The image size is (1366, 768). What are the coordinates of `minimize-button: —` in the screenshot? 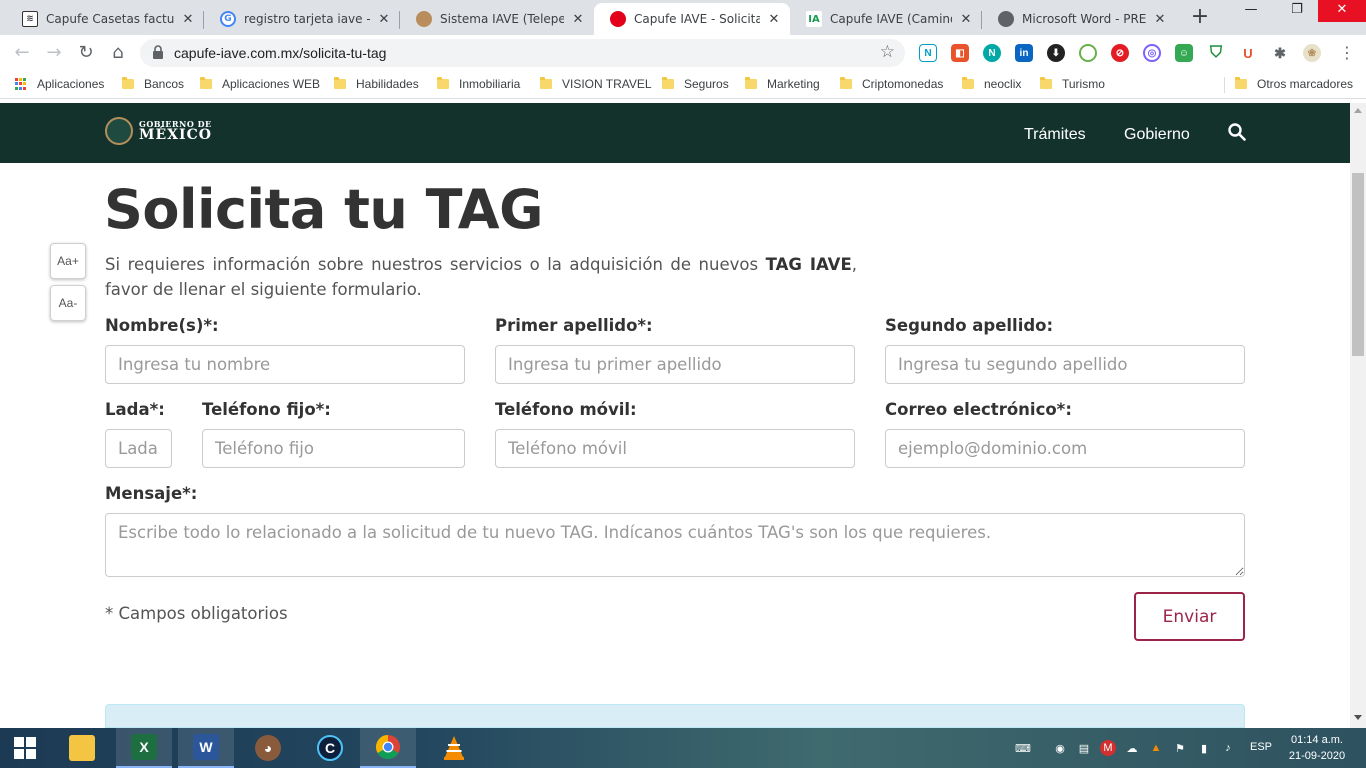 It's located at (1251, 11).